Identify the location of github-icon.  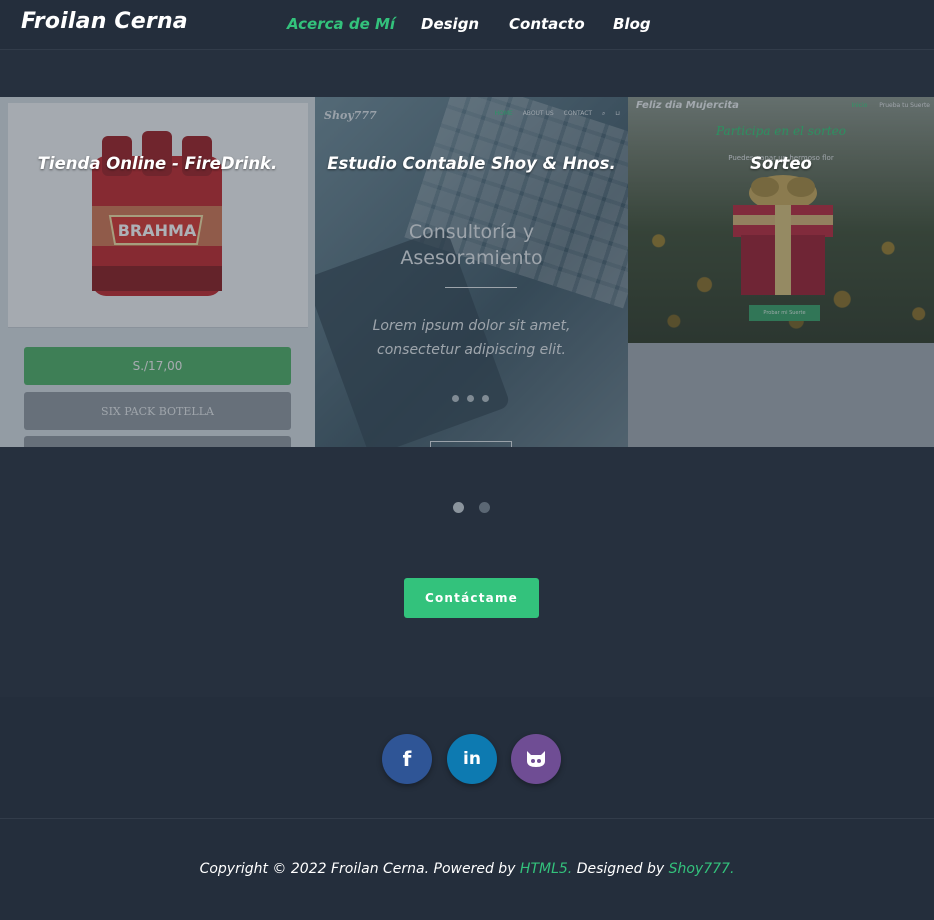
(536, 759).